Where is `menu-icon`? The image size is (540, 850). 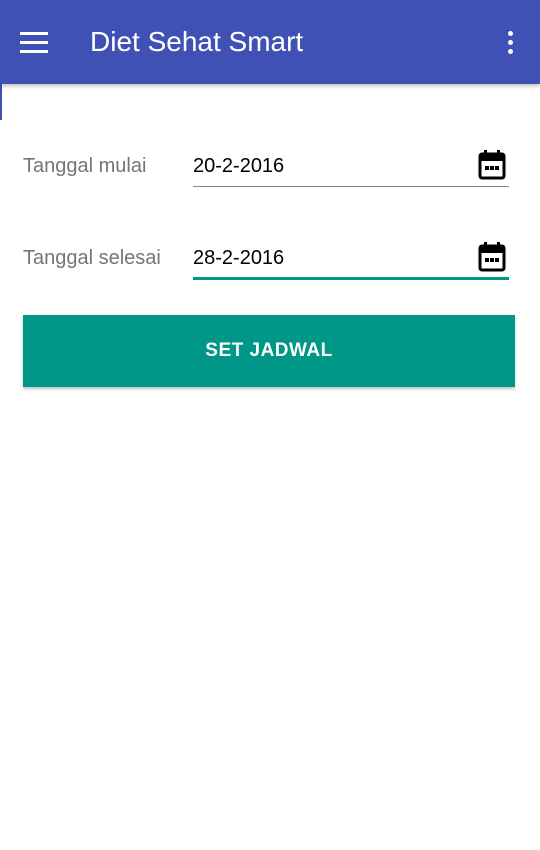
menu-icon is located at coordinates (40, 42).